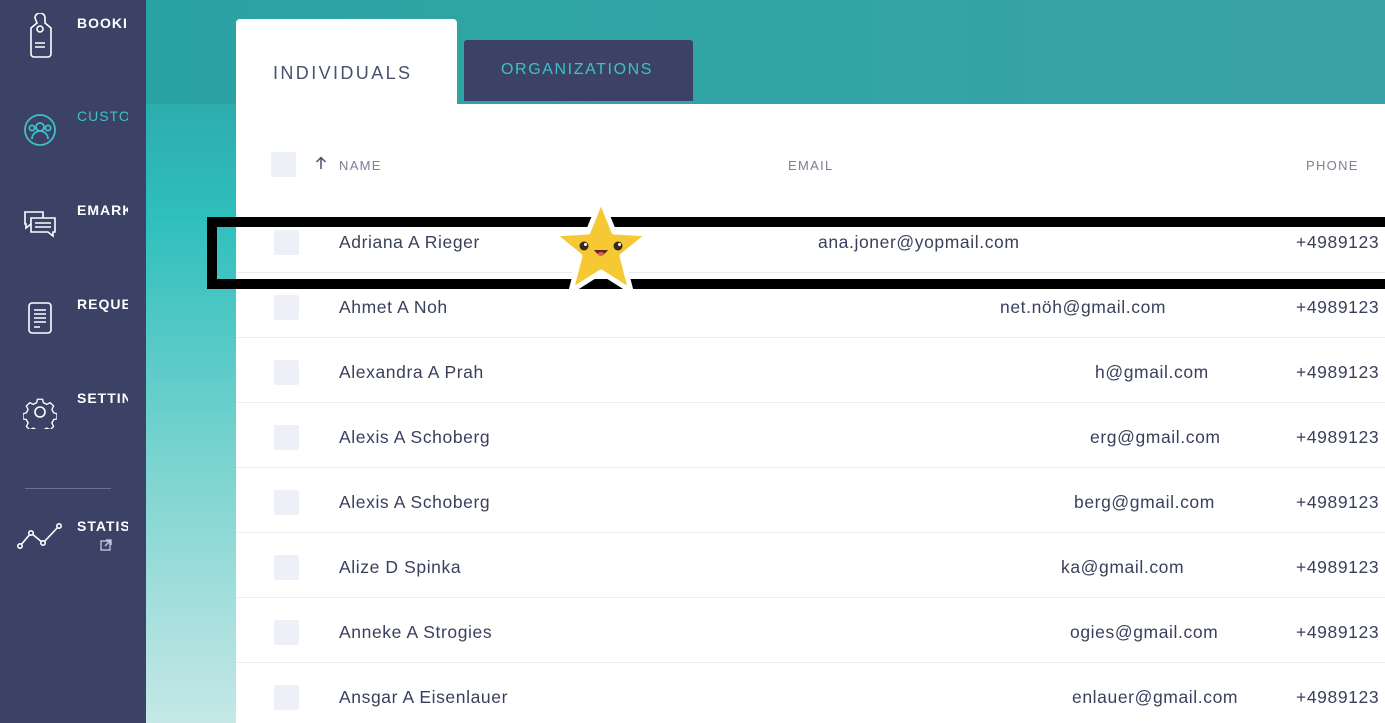 This screenshot has width=1385, height=723. I want to click on column-header-email: EMAIL, so click(811, 165).